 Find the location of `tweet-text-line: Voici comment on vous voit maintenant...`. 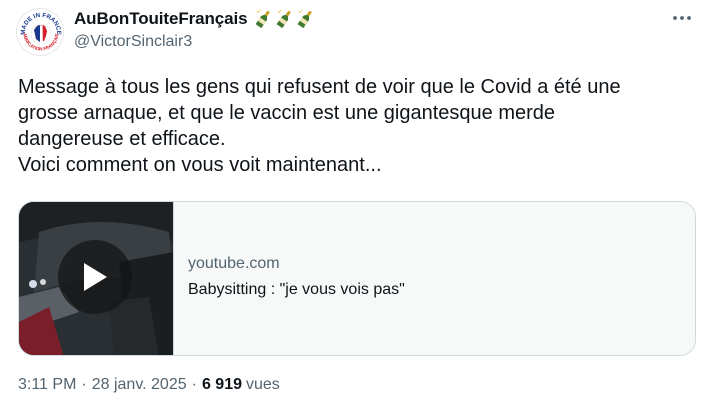

tweet-text-line: Voici comment on vous voit maintenant... is located at coordinates (200, 165).